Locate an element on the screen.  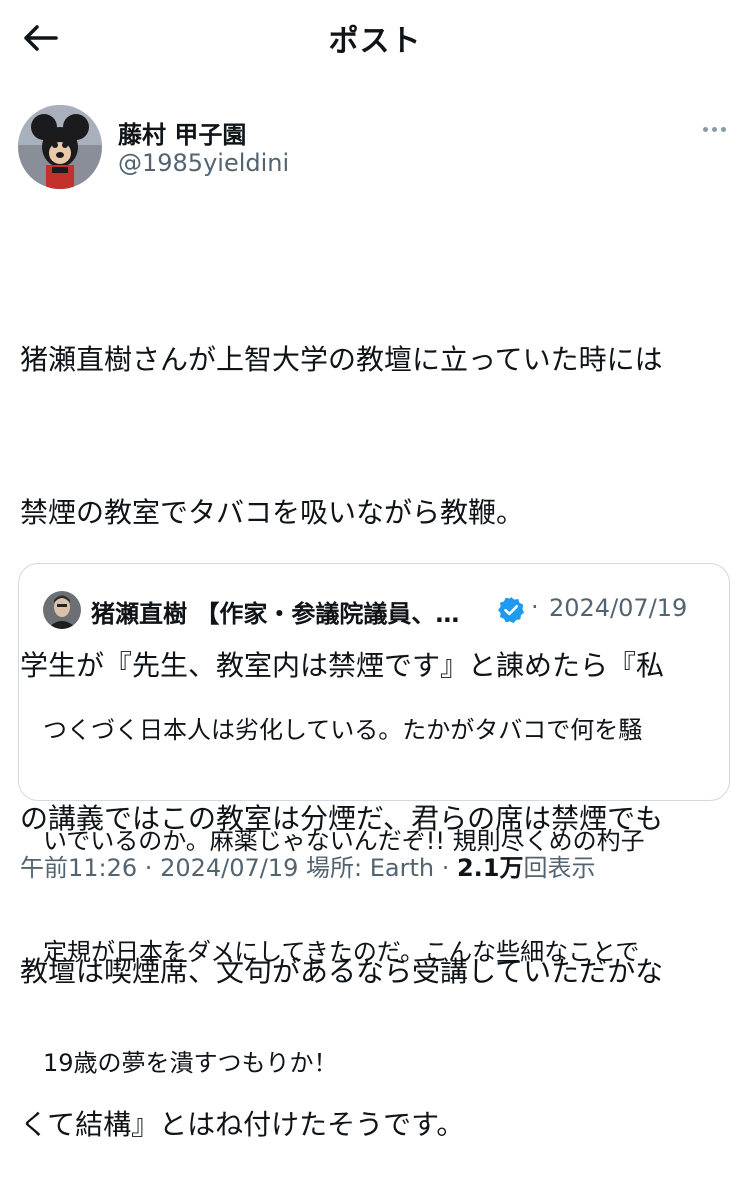
verified-badge-icon is located at coordinates (511, 610).